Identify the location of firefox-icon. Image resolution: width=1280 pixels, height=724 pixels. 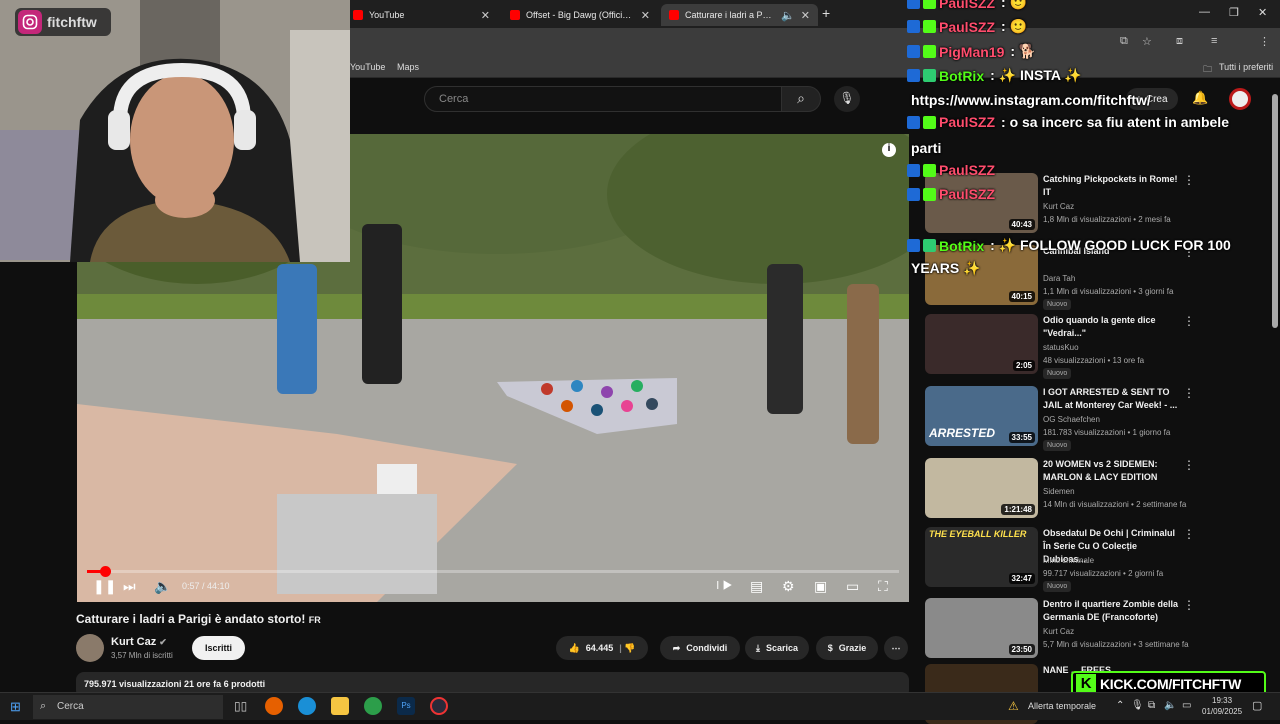
(274, 706).